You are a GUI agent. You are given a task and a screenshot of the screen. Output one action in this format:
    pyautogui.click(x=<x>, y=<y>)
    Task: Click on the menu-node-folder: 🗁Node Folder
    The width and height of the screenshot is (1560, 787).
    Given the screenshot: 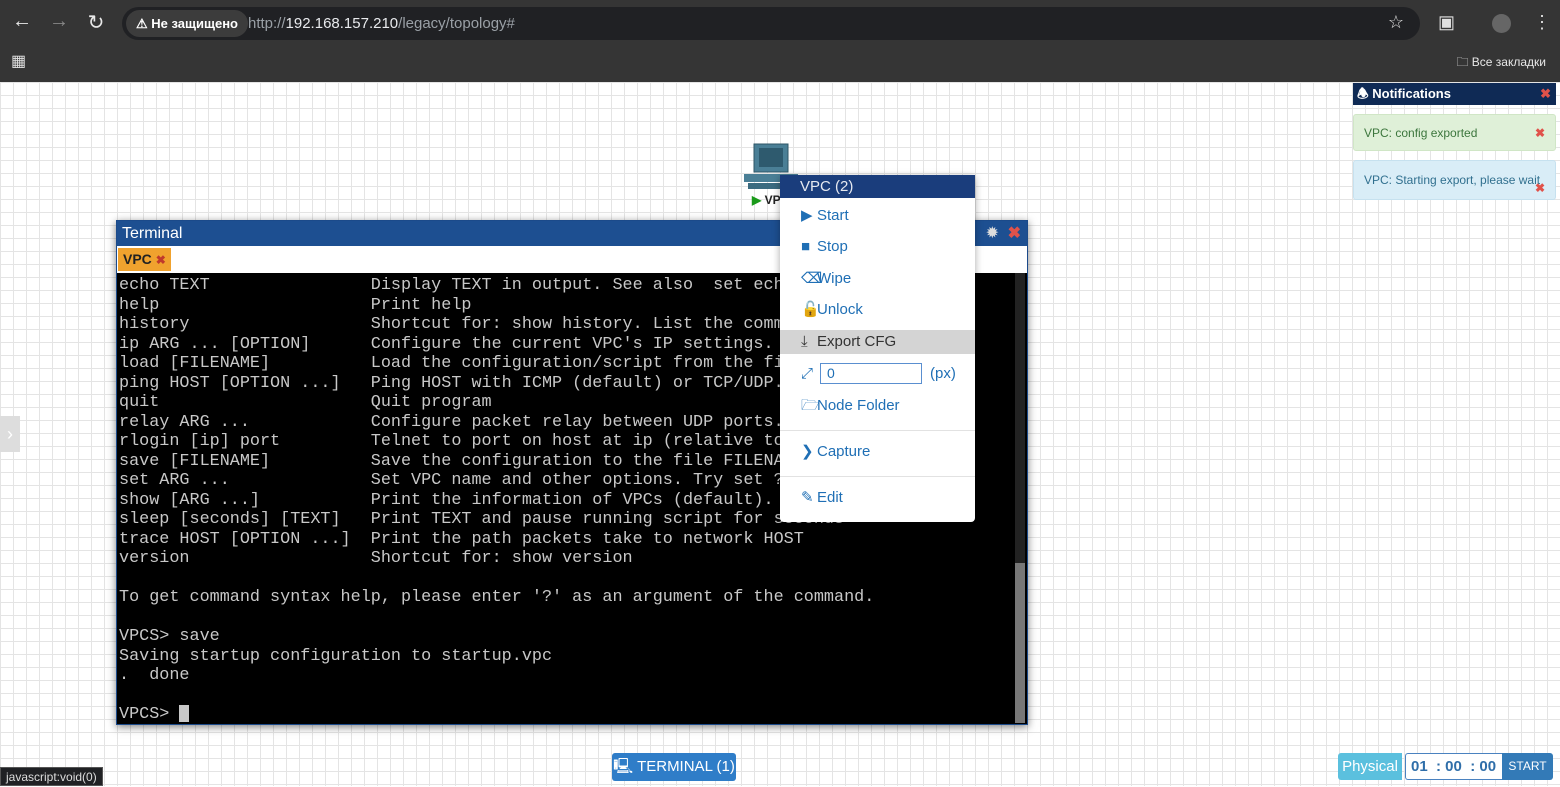 What is the action you would take?
    pyautogui.click(x=877, y=406)
    